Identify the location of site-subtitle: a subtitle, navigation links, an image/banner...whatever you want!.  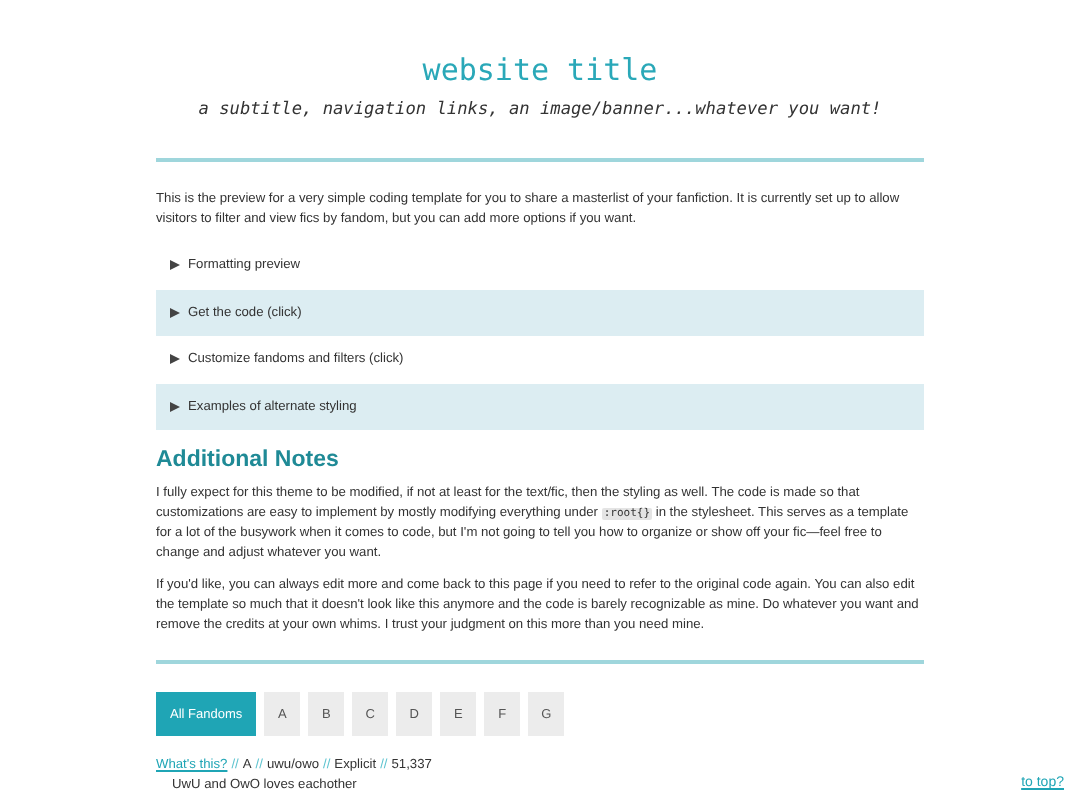
(540, 110).